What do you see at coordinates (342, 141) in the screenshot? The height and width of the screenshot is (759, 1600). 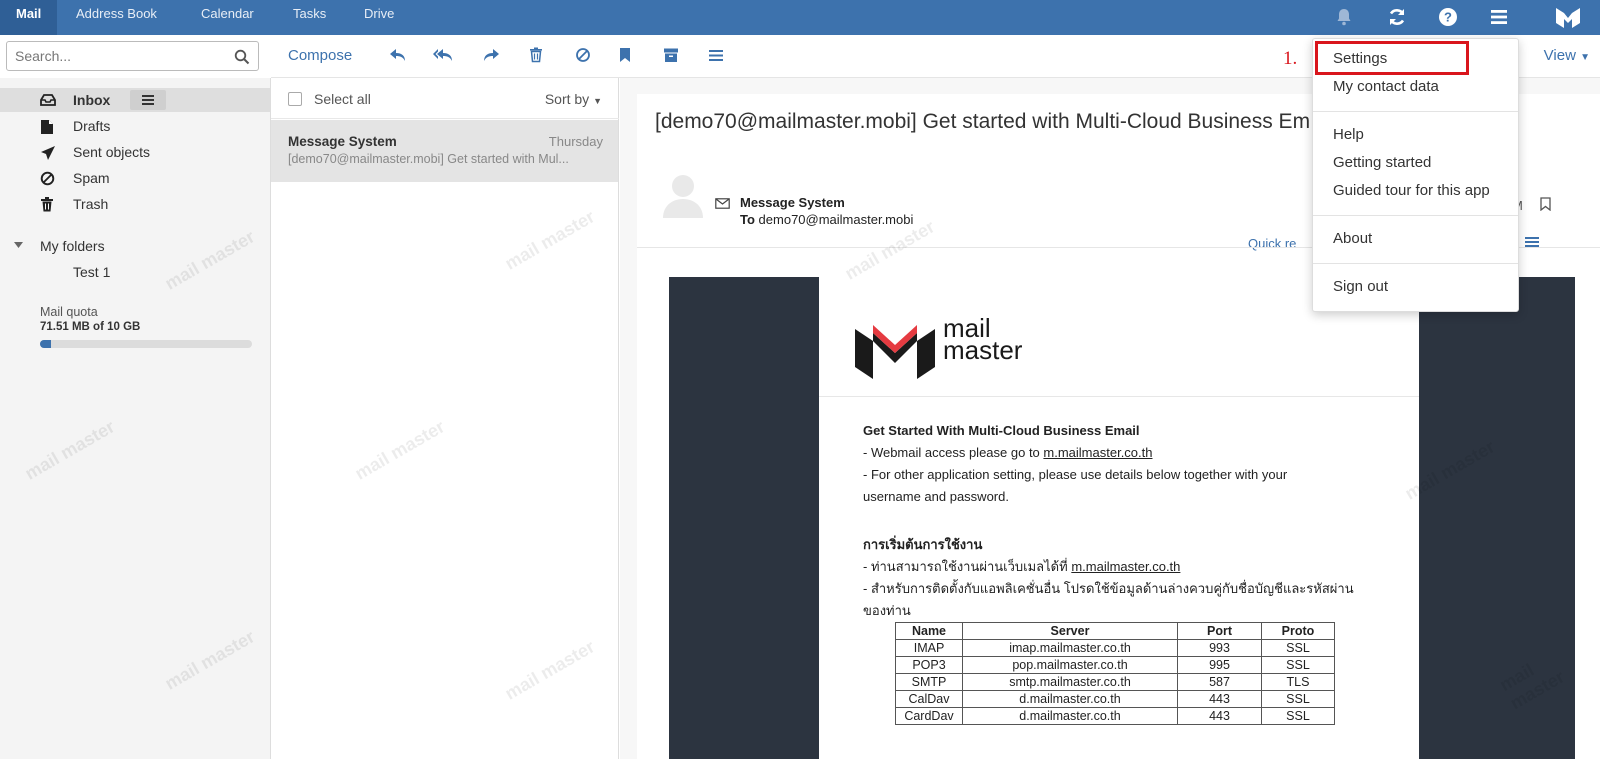 I see `message-sender: Message System` at bounding box center [342, 141].